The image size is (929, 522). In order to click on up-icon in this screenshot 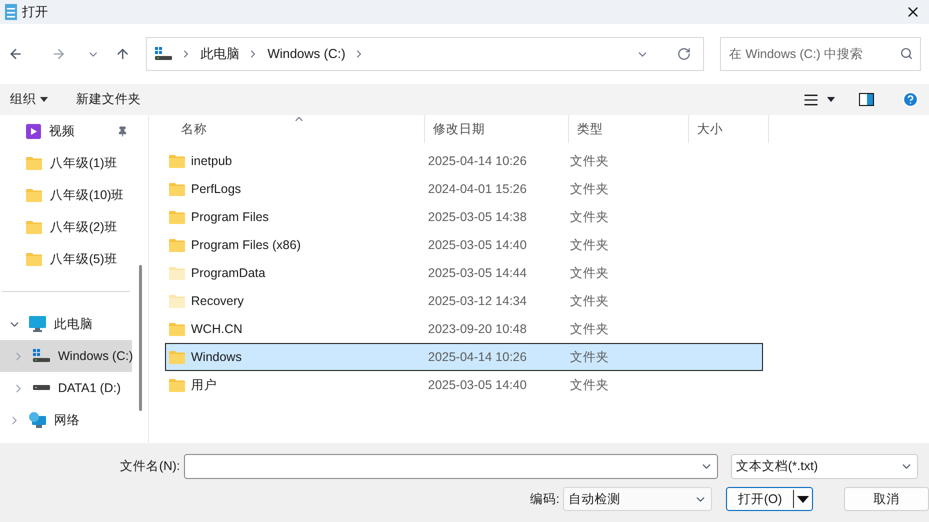, I will do `click(122, 54)`.